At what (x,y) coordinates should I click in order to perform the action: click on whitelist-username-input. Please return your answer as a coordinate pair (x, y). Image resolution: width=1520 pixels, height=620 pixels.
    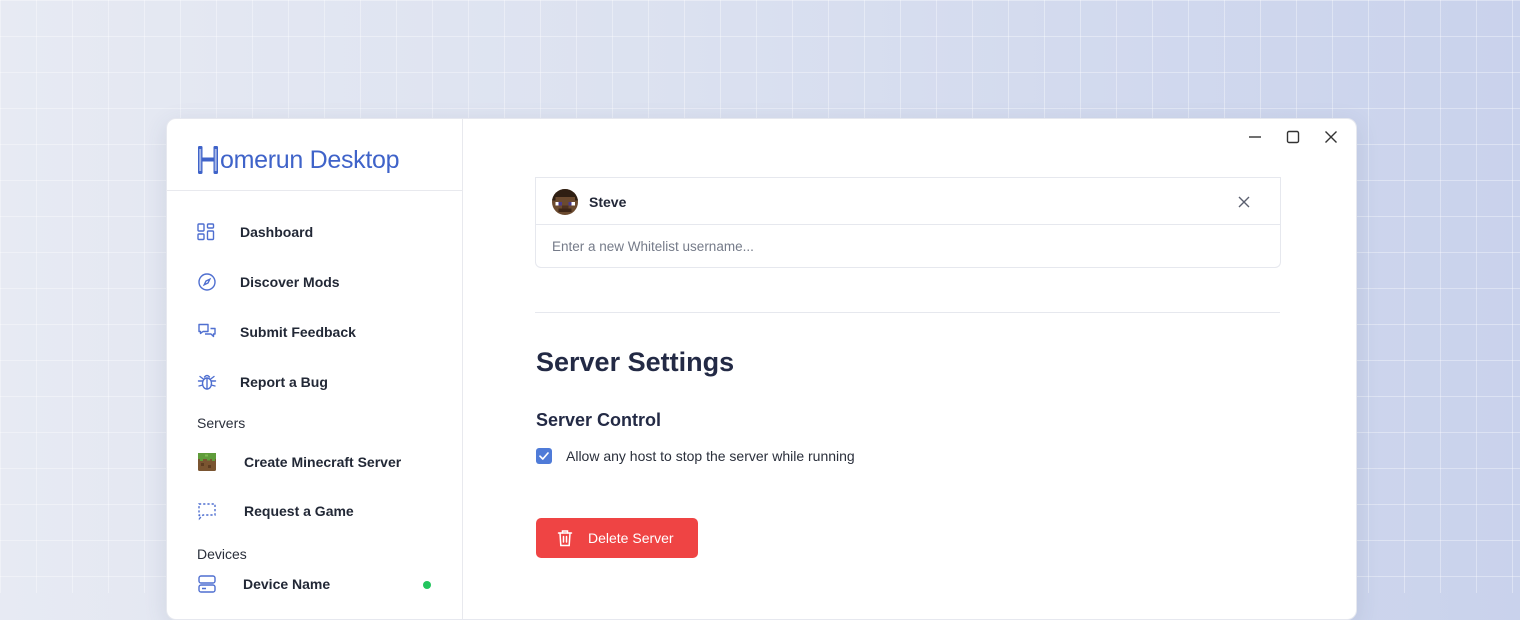
    Looking at the image, I should click on (915, 246).